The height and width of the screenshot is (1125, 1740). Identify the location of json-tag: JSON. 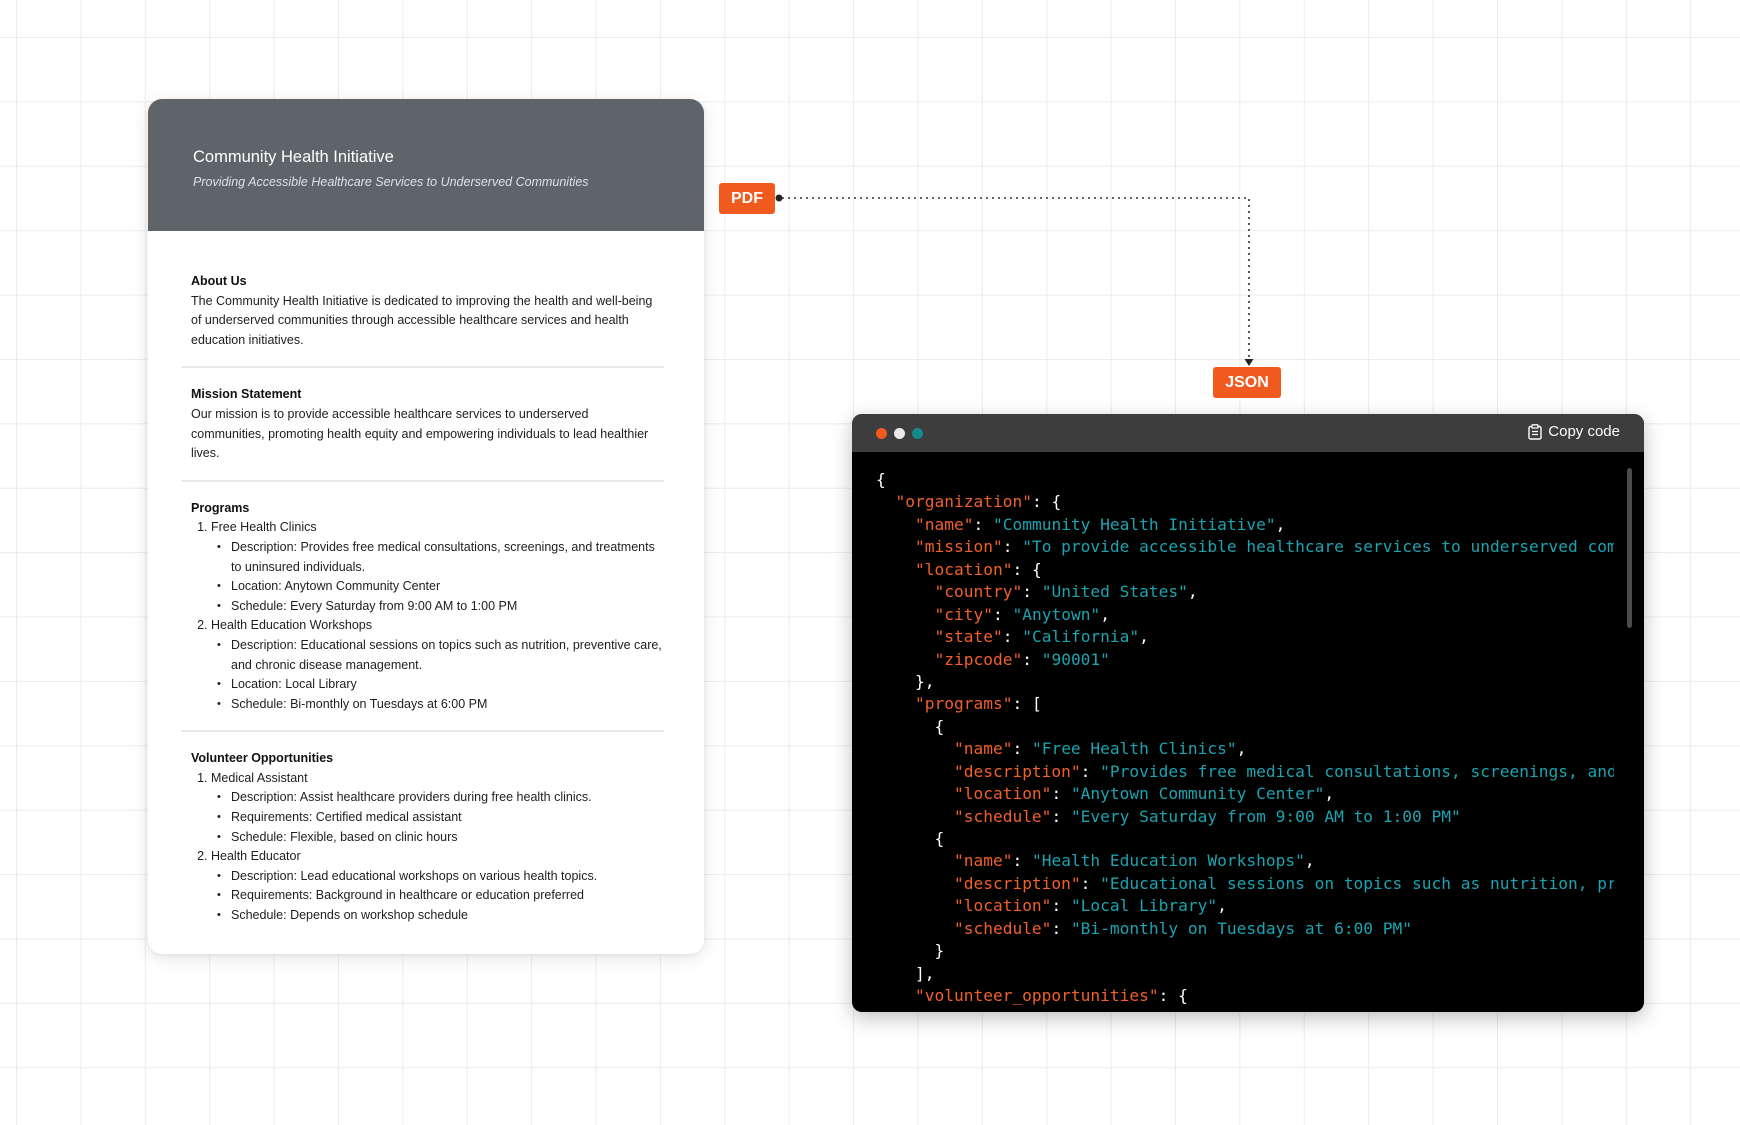
(1247, 382).